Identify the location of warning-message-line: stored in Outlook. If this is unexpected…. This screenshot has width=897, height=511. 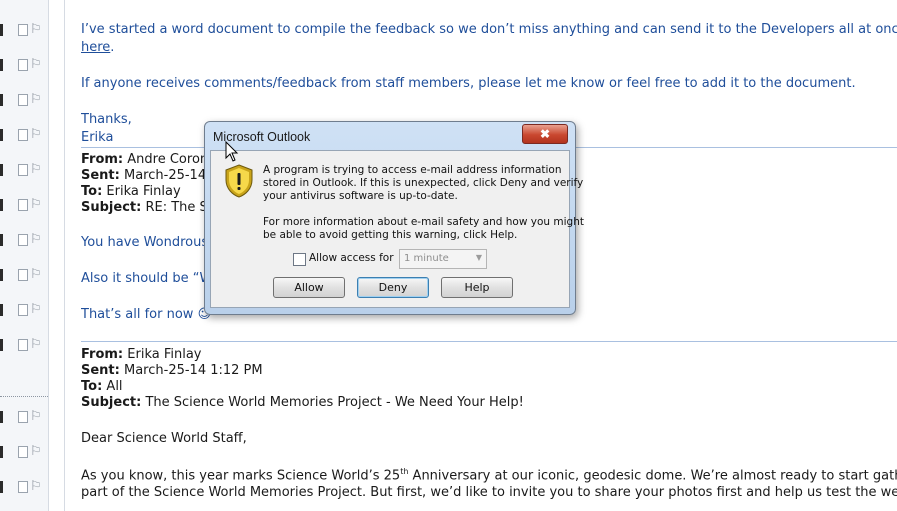
(423, 183).